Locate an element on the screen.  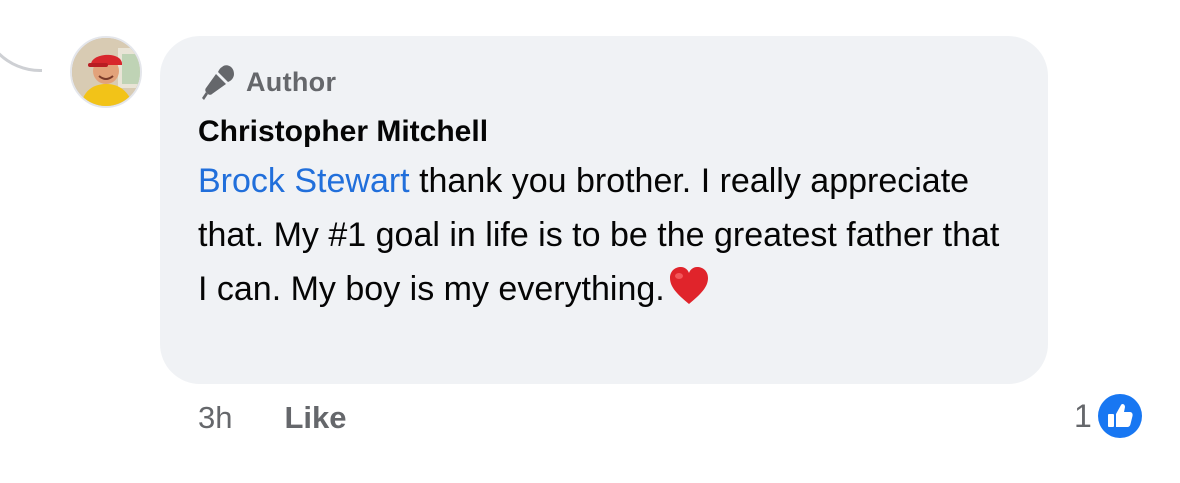
reaction-summary: 1 is located at coordinates (1109, 416).